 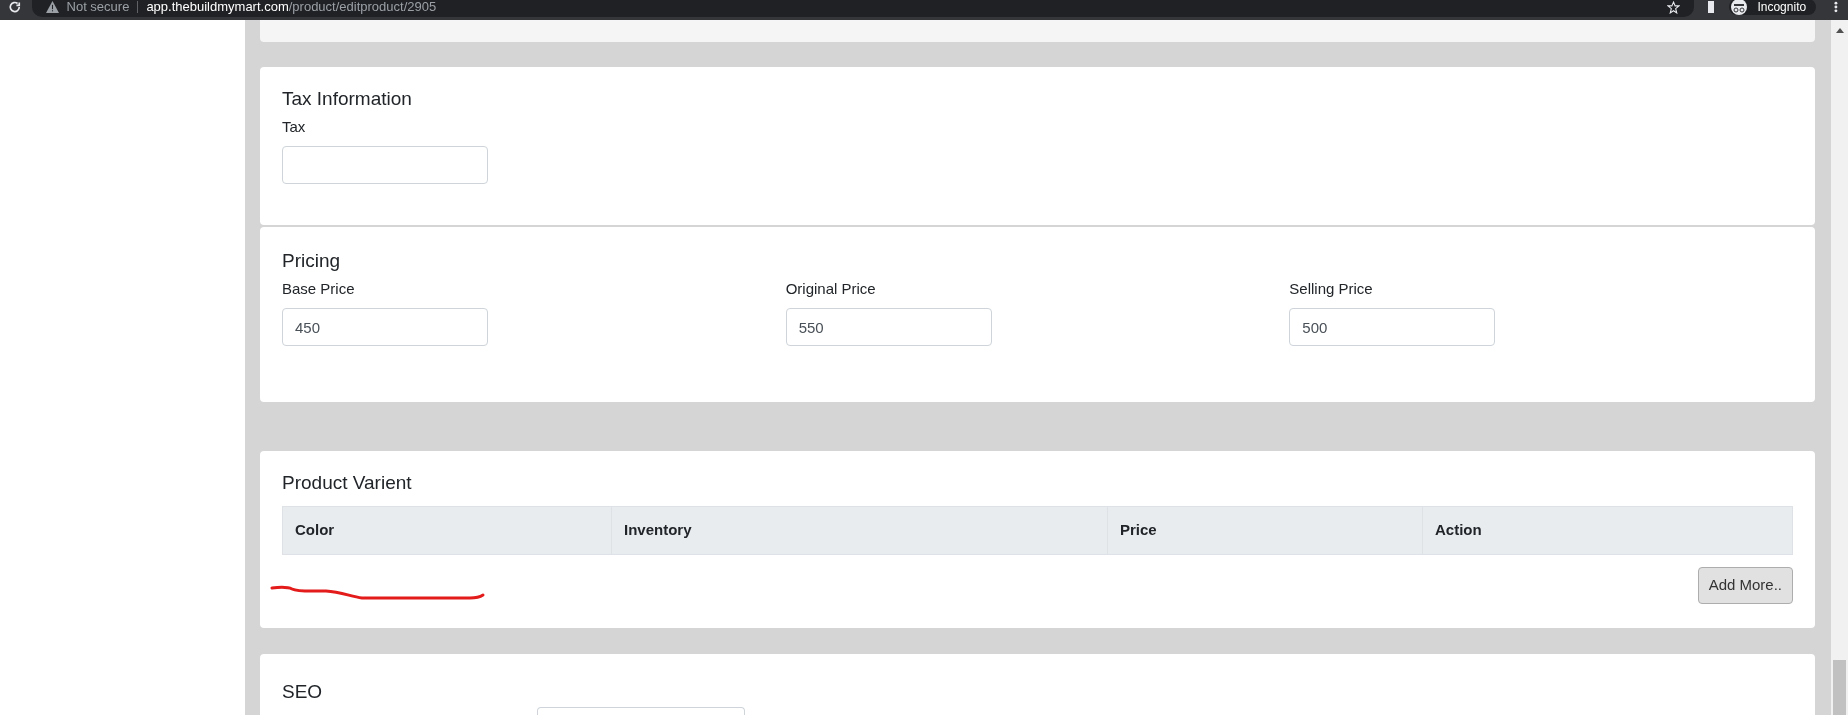 I want to click on column-header: Action, so click(x=1458, y=529).